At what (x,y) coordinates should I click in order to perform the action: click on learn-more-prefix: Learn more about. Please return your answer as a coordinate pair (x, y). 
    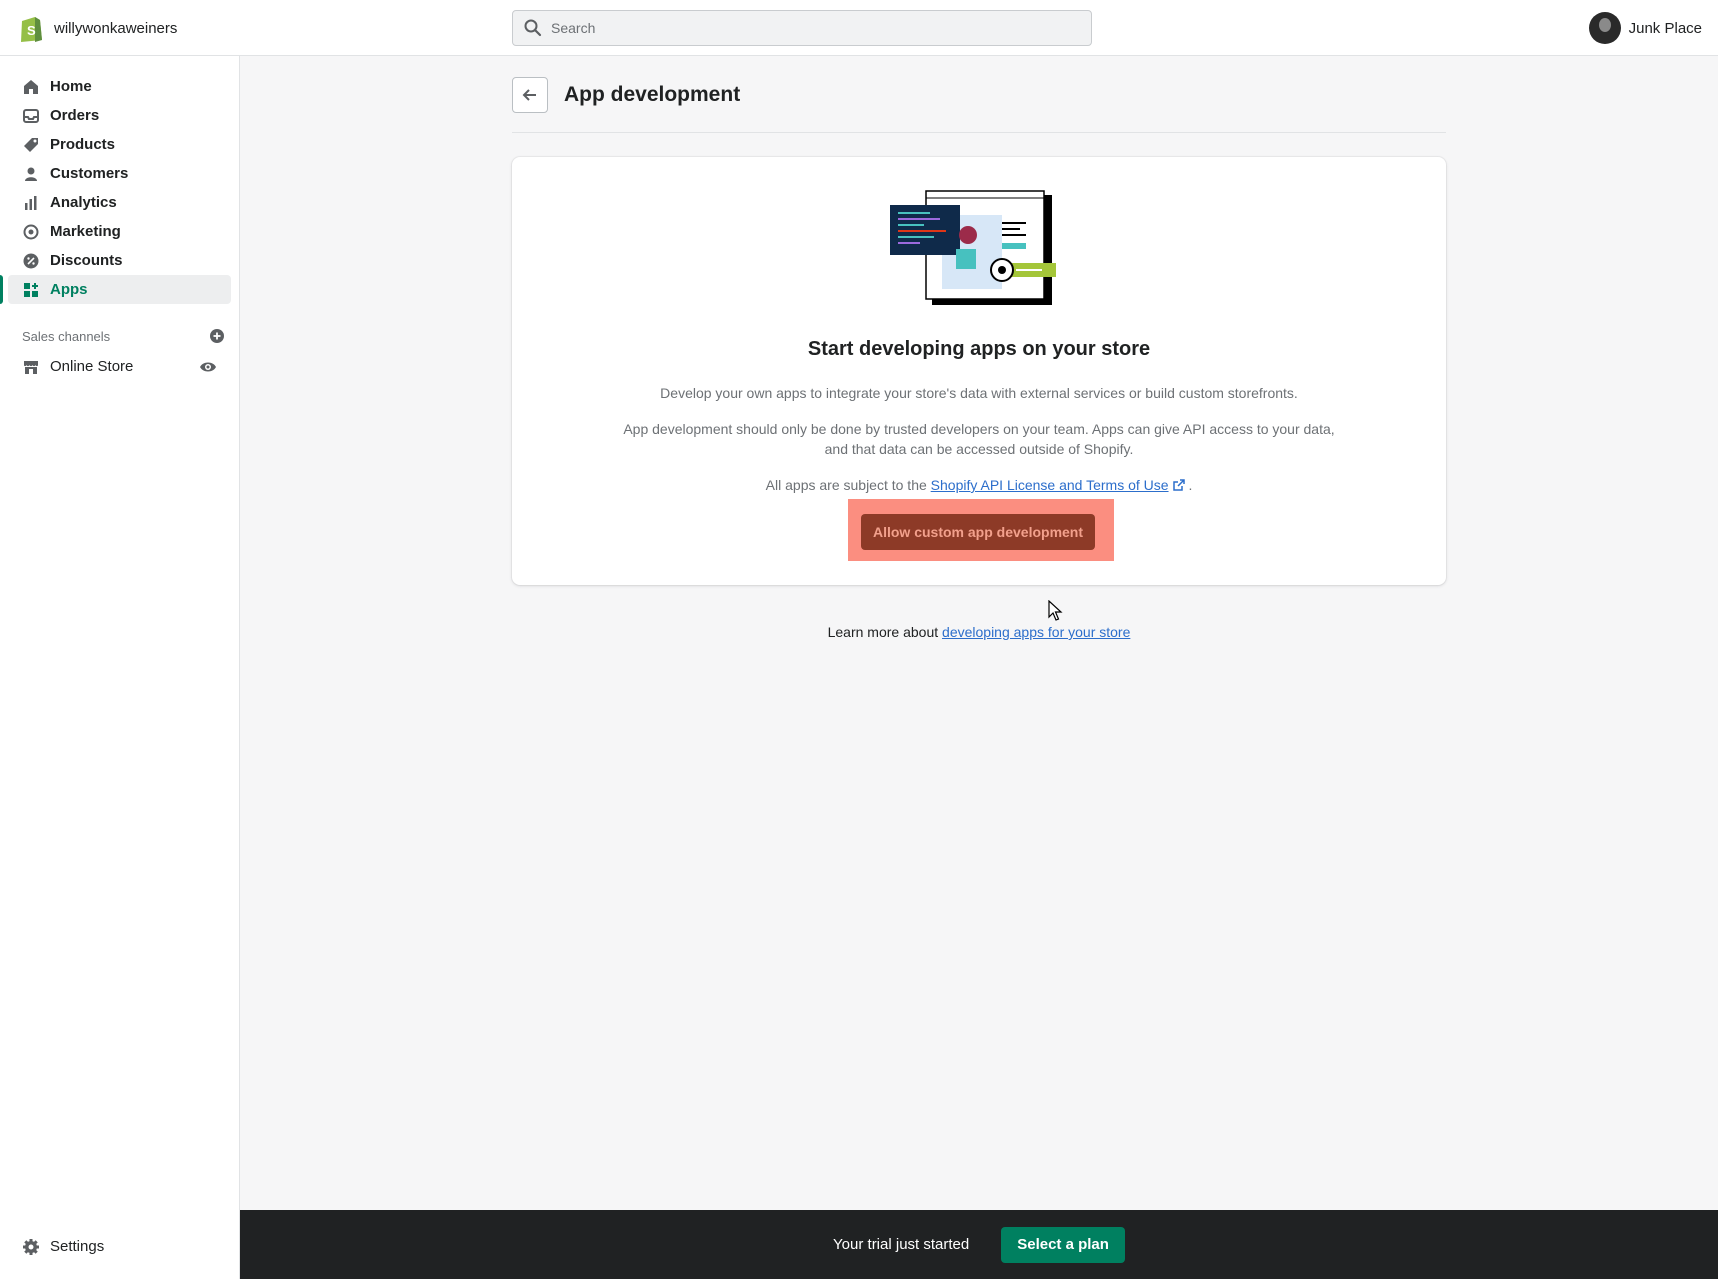
    Looking at the image, I should click on (883, 632).